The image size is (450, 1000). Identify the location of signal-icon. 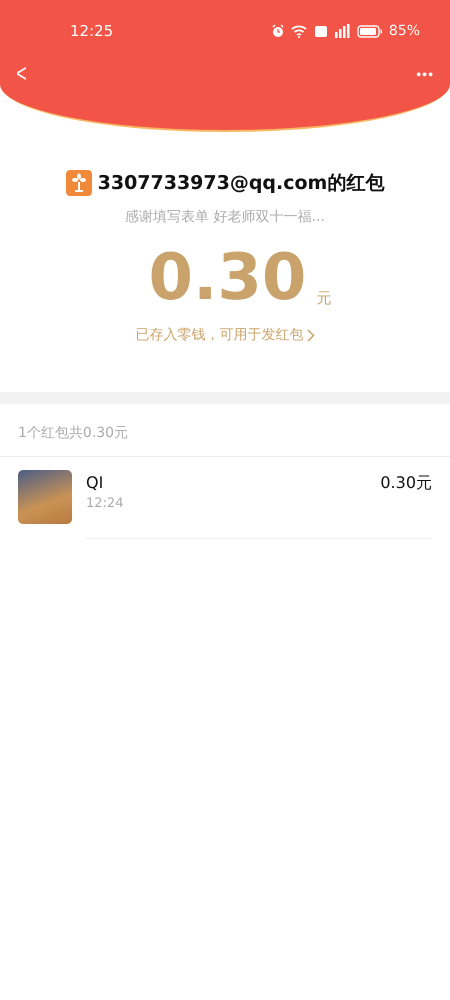
(341, 31).